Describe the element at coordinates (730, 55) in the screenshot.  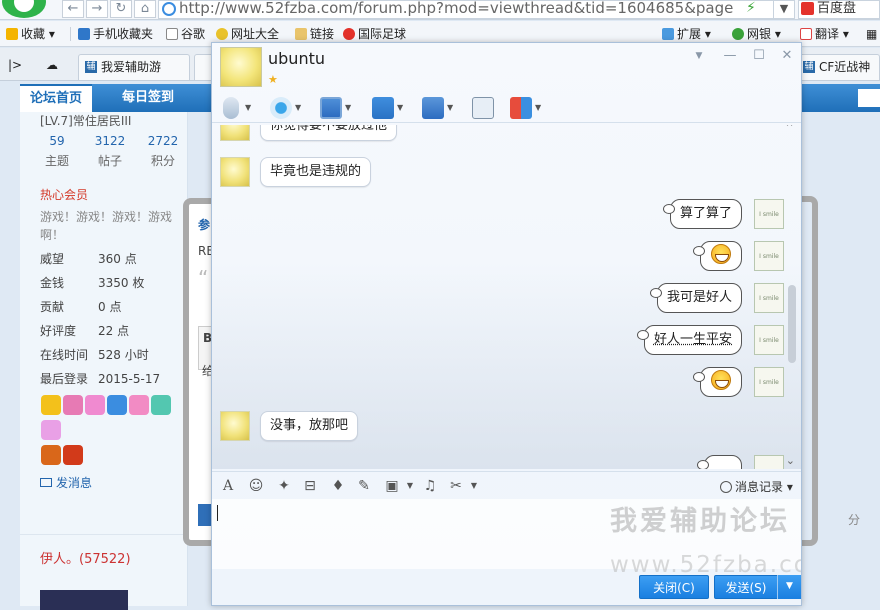
I see `minimize-button: —` at that location.